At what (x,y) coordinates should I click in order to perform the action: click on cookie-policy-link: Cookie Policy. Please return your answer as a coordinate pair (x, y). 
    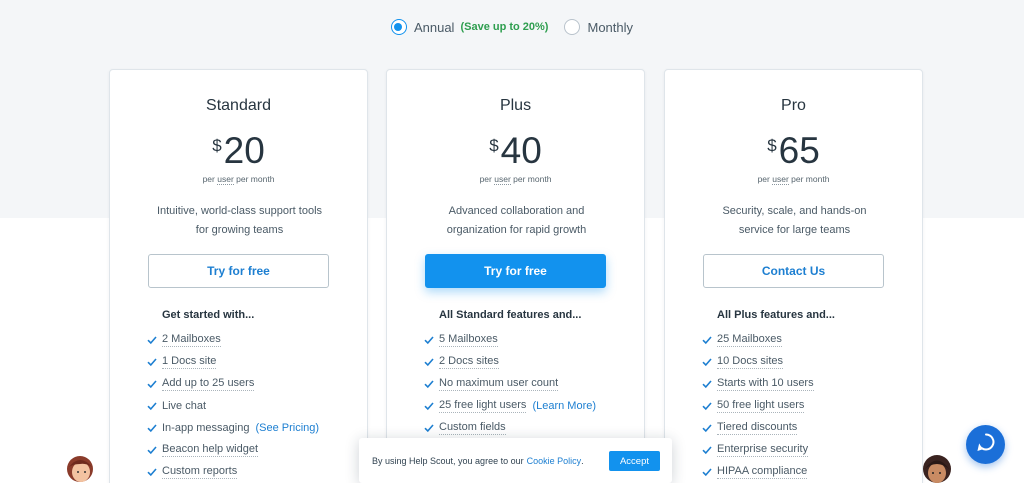
    Looking at the image, I should click on (554, 461).